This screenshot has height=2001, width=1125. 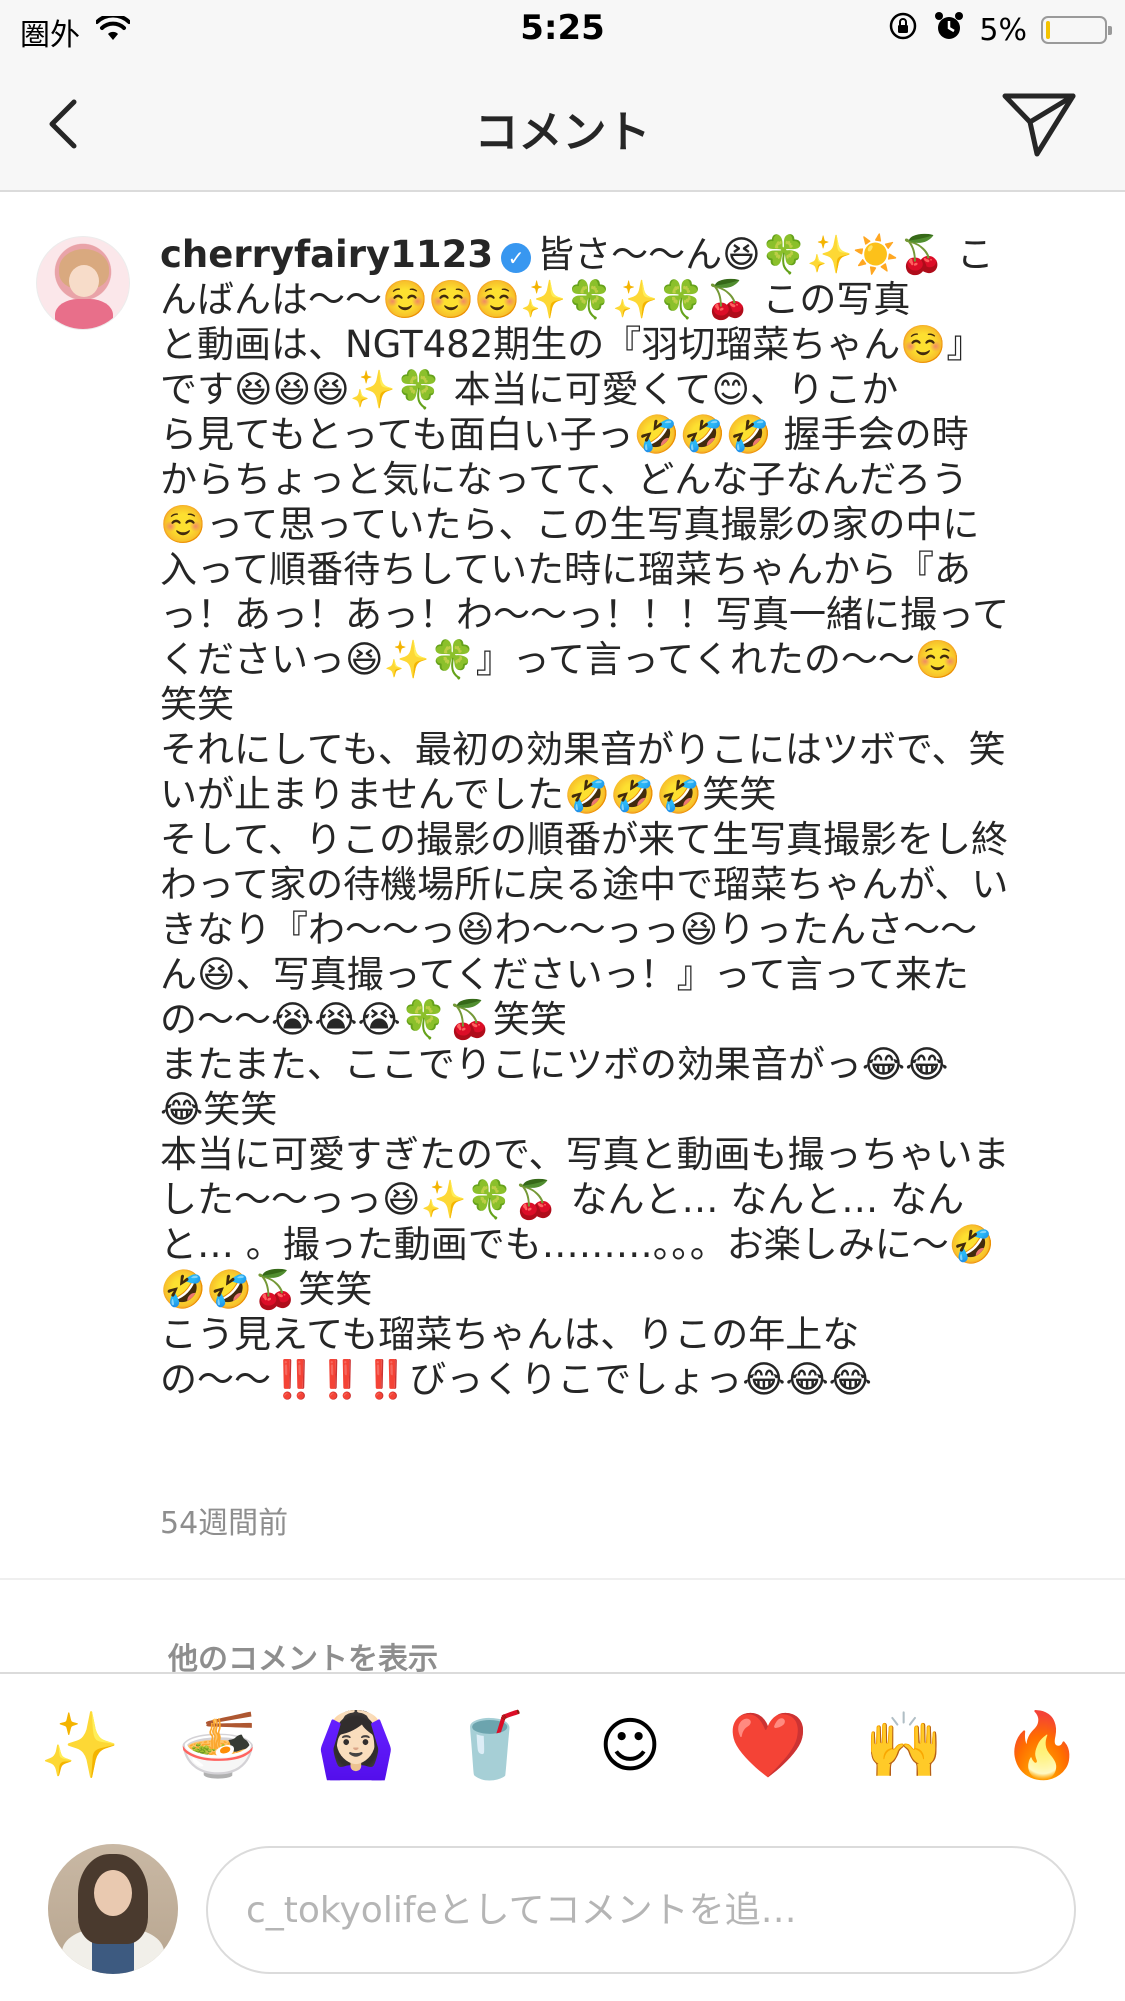 I want to click on comment-line: と… 。撮った動画でも………。。。お楽しみに〜🤣, so click(x=577, y=1244).